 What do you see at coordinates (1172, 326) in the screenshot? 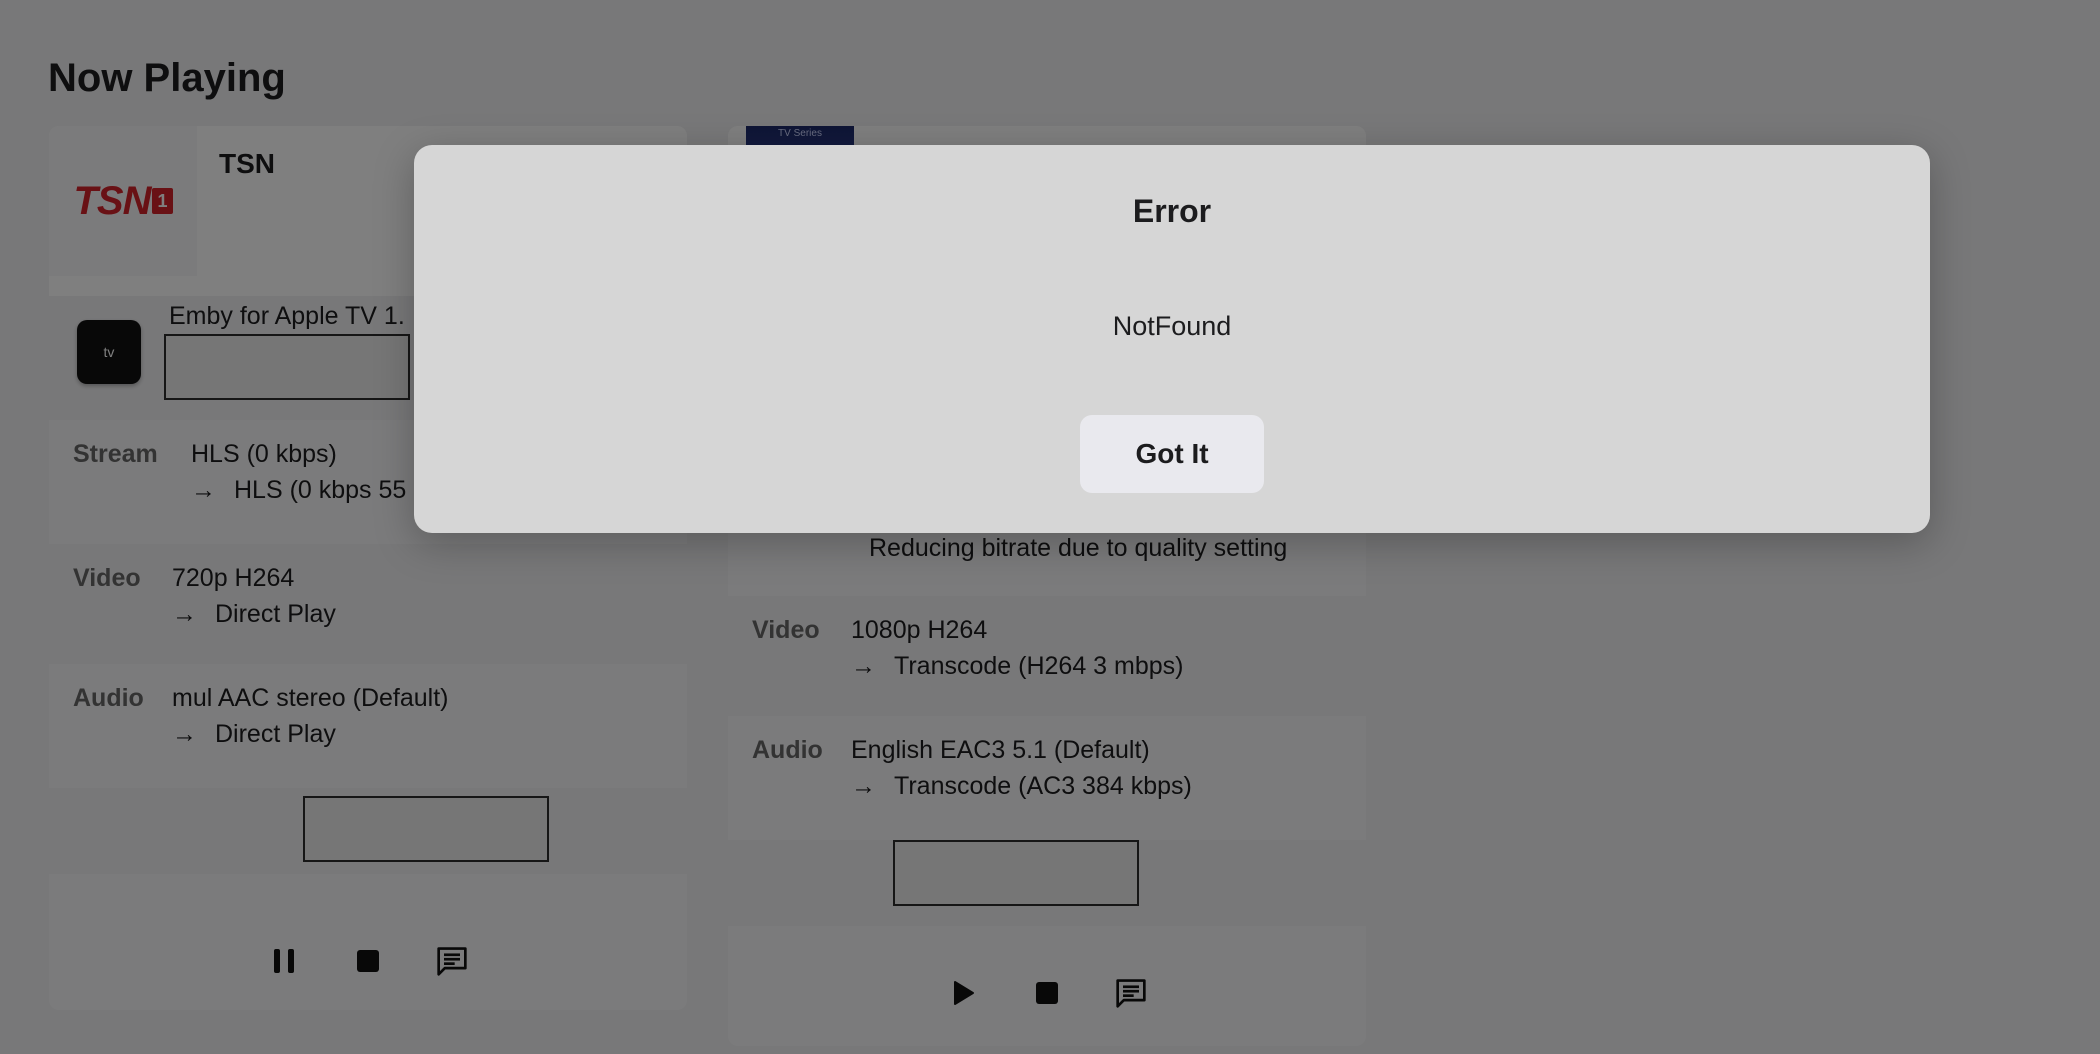
I see `dialog-message: NotFound` at bounding box center [1172, 326].